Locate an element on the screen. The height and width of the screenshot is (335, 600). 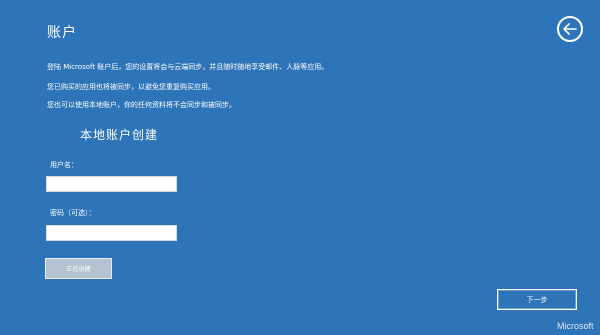
username-label: 用户名： is located at coordinates (64, 165).